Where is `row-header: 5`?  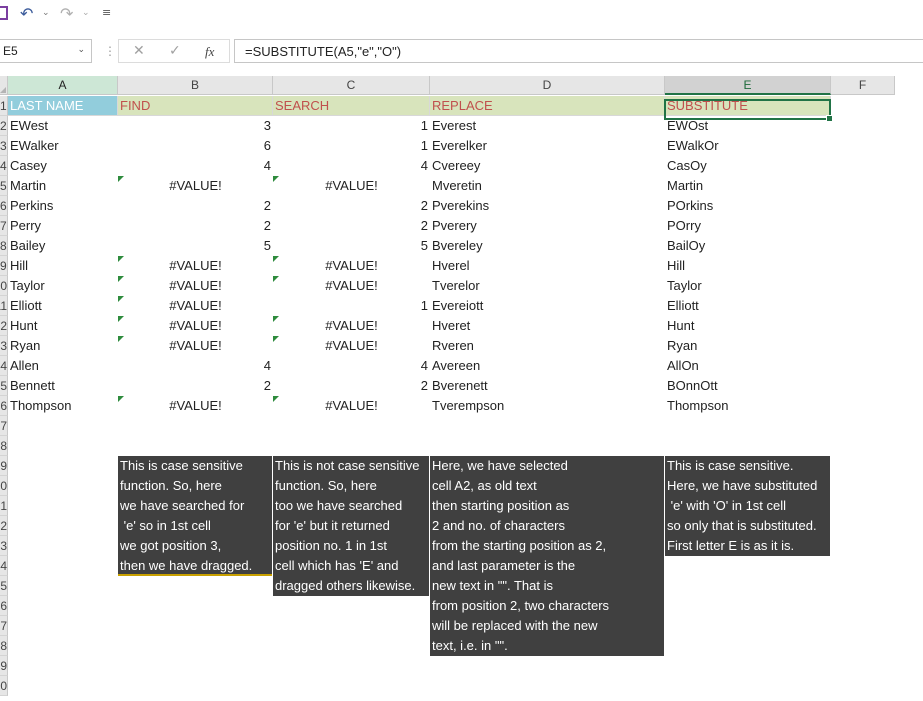
row-header: 5 is located at coordinates (4, 186).